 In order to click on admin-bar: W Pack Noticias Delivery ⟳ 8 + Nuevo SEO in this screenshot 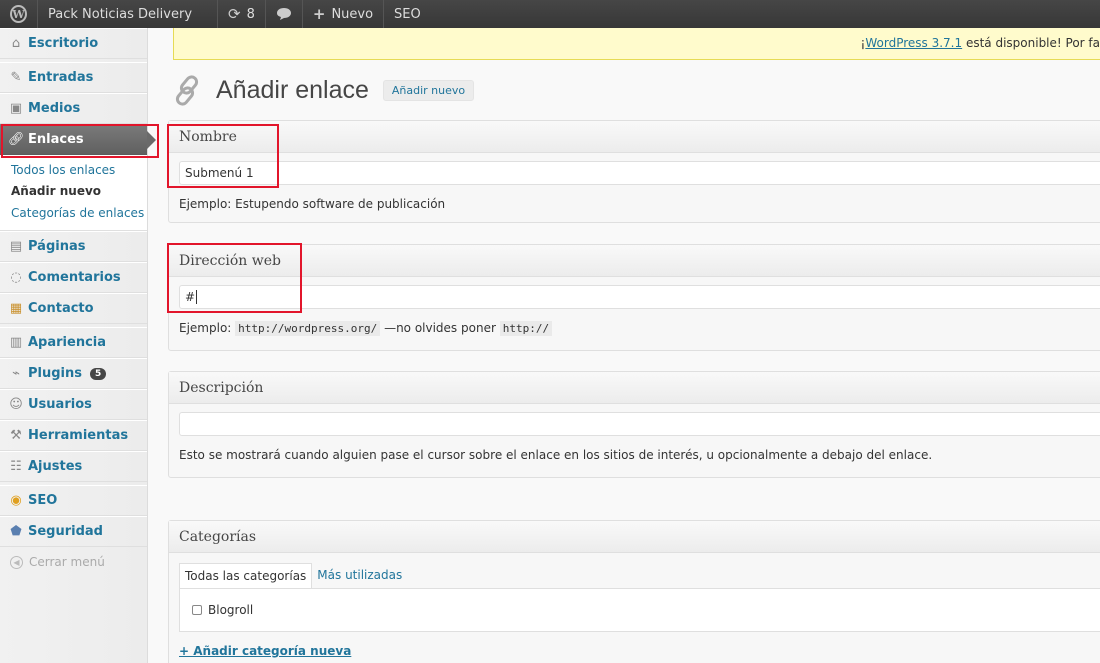, I will do `click(550, 14)`.